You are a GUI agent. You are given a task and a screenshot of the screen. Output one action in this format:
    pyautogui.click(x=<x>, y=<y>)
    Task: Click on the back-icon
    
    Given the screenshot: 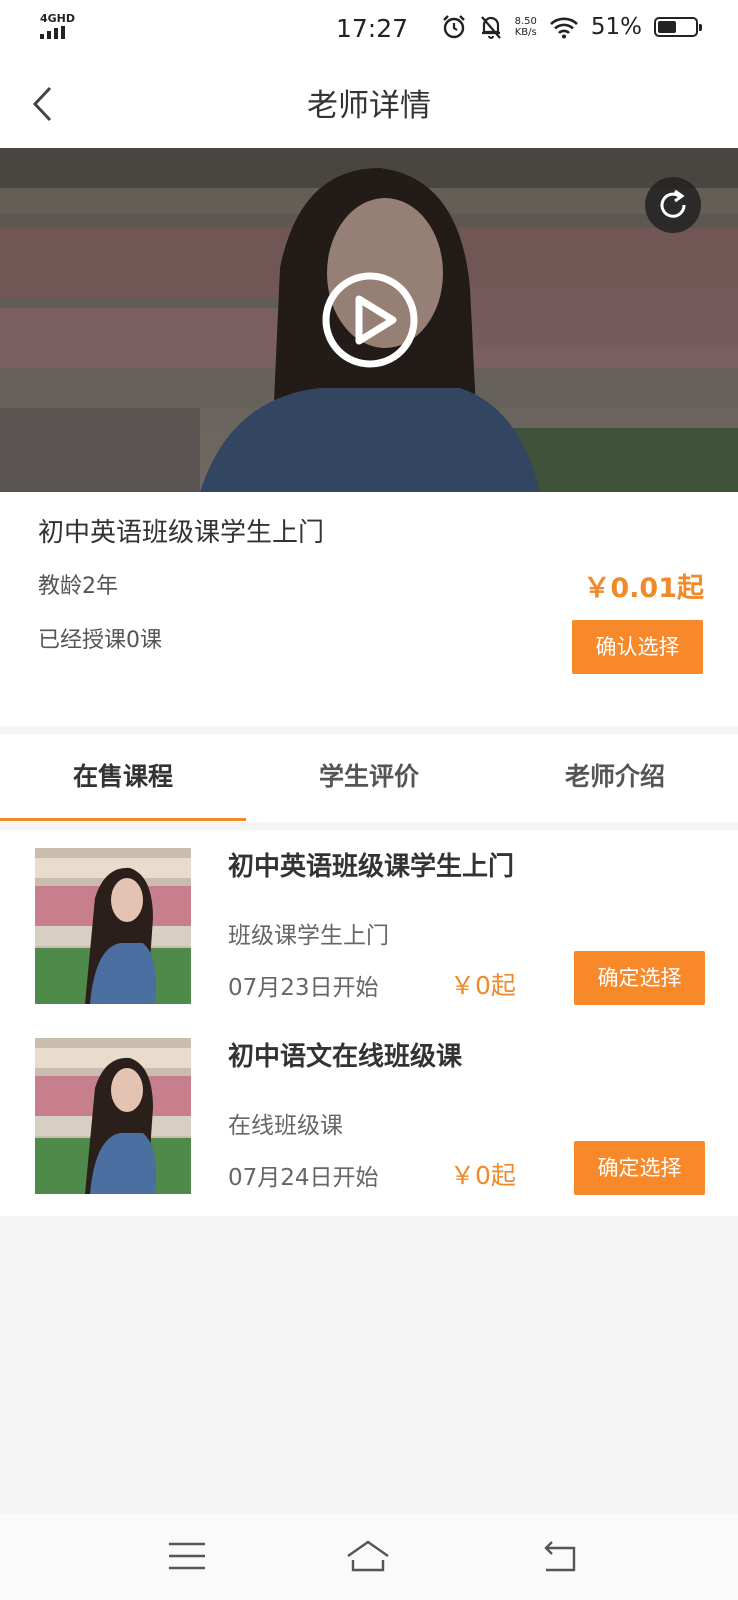 What is the action you would take?
    pyautogui.click(x=562, y=1556)
    